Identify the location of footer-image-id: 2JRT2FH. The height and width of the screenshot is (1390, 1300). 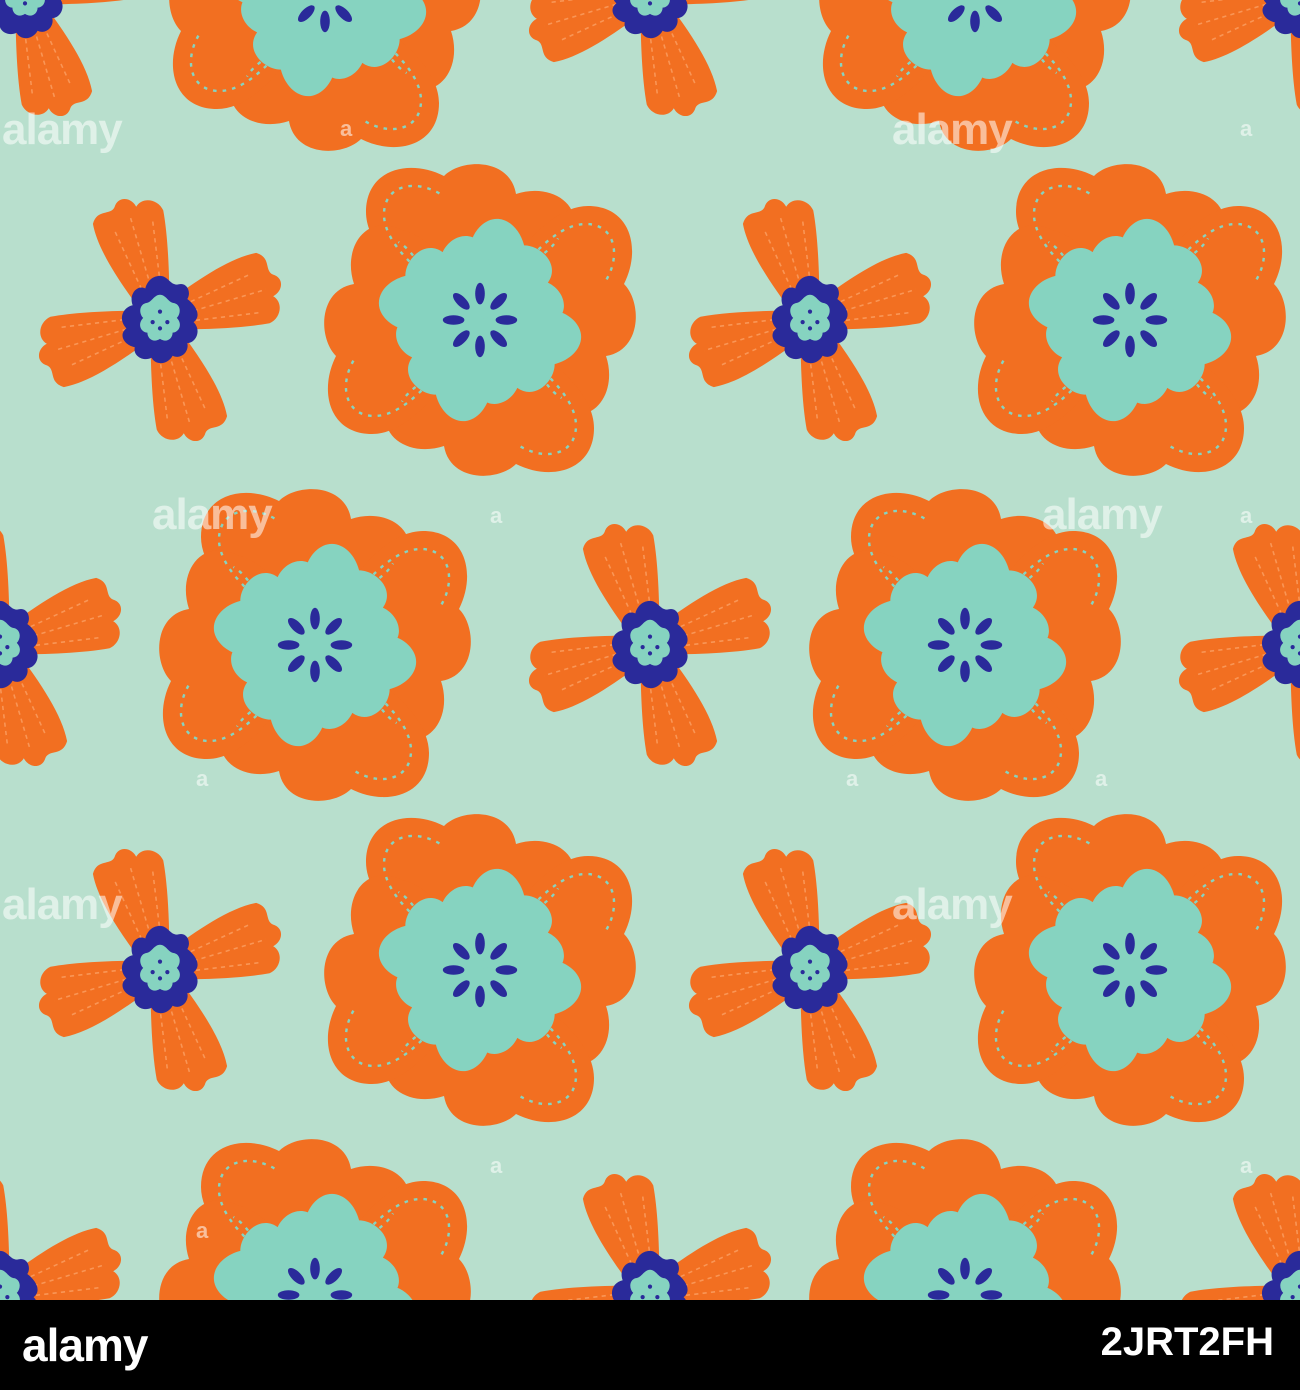
(1187, 1342).